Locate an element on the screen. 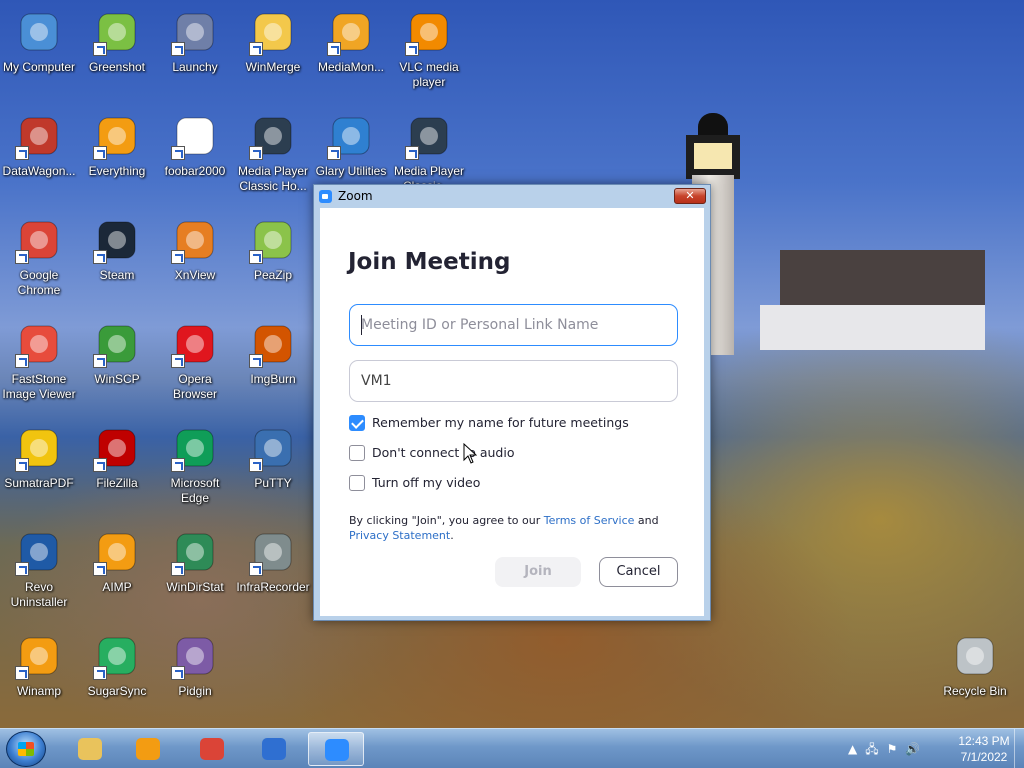 Image resolution: width=1024 pixels, height=768 pixels. steam-icon is located at coordinates (117, 240).